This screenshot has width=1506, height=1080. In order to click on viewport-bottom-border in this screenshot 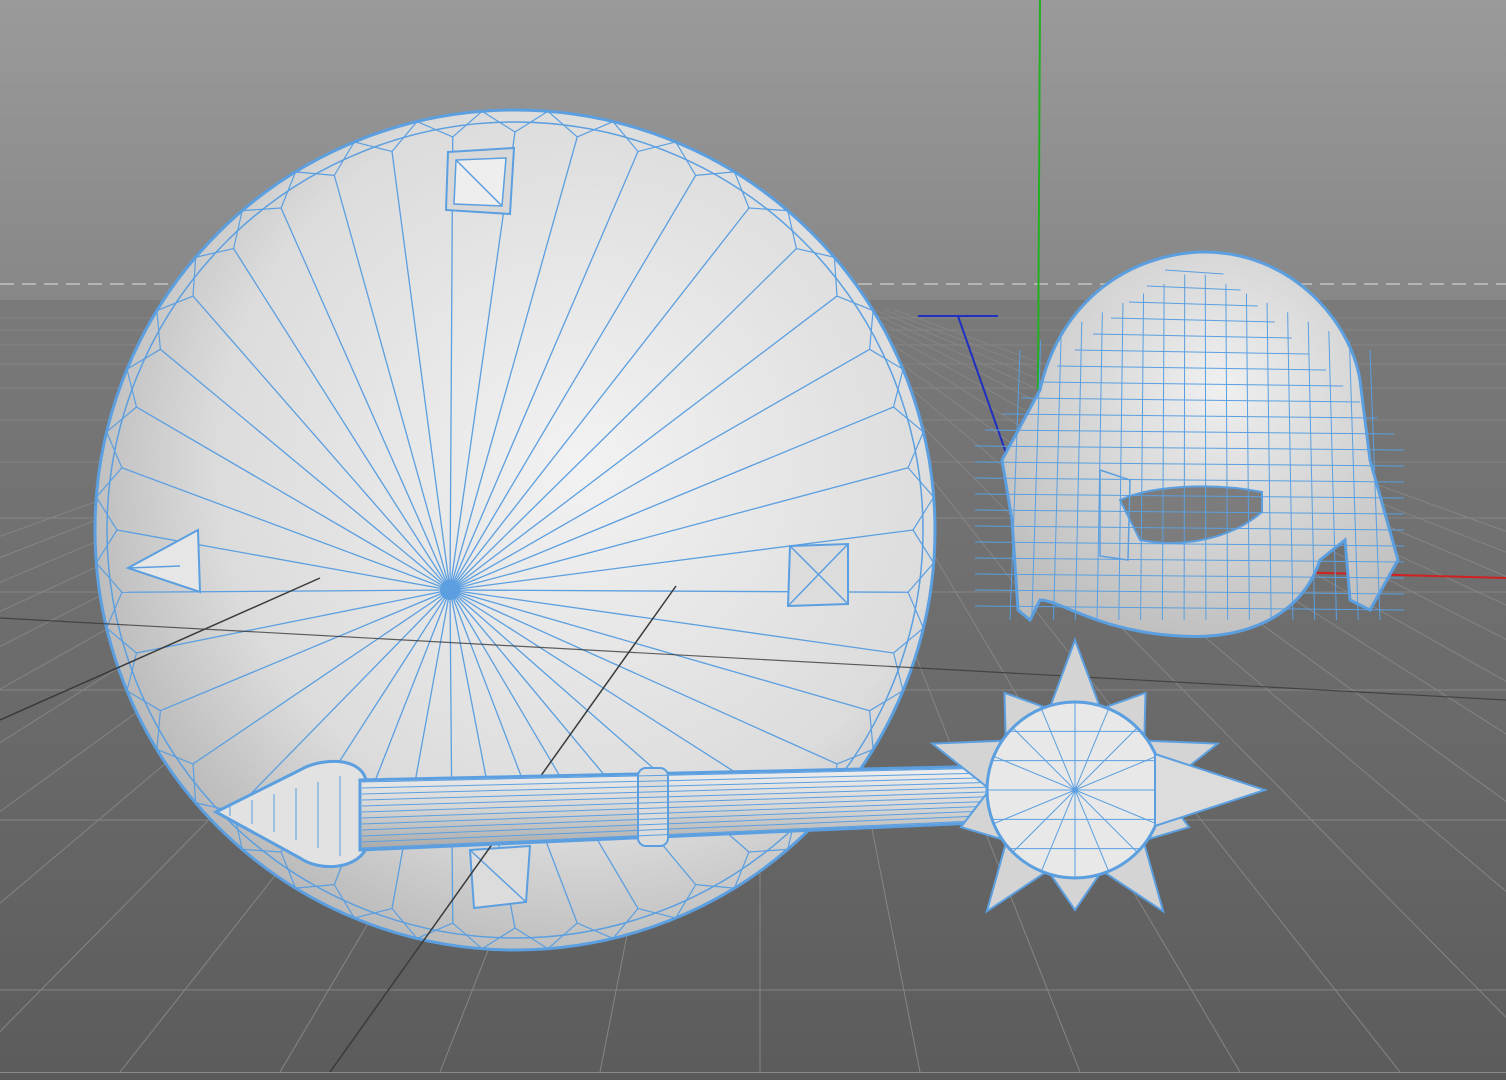, I will do `click(753, 1076)`.